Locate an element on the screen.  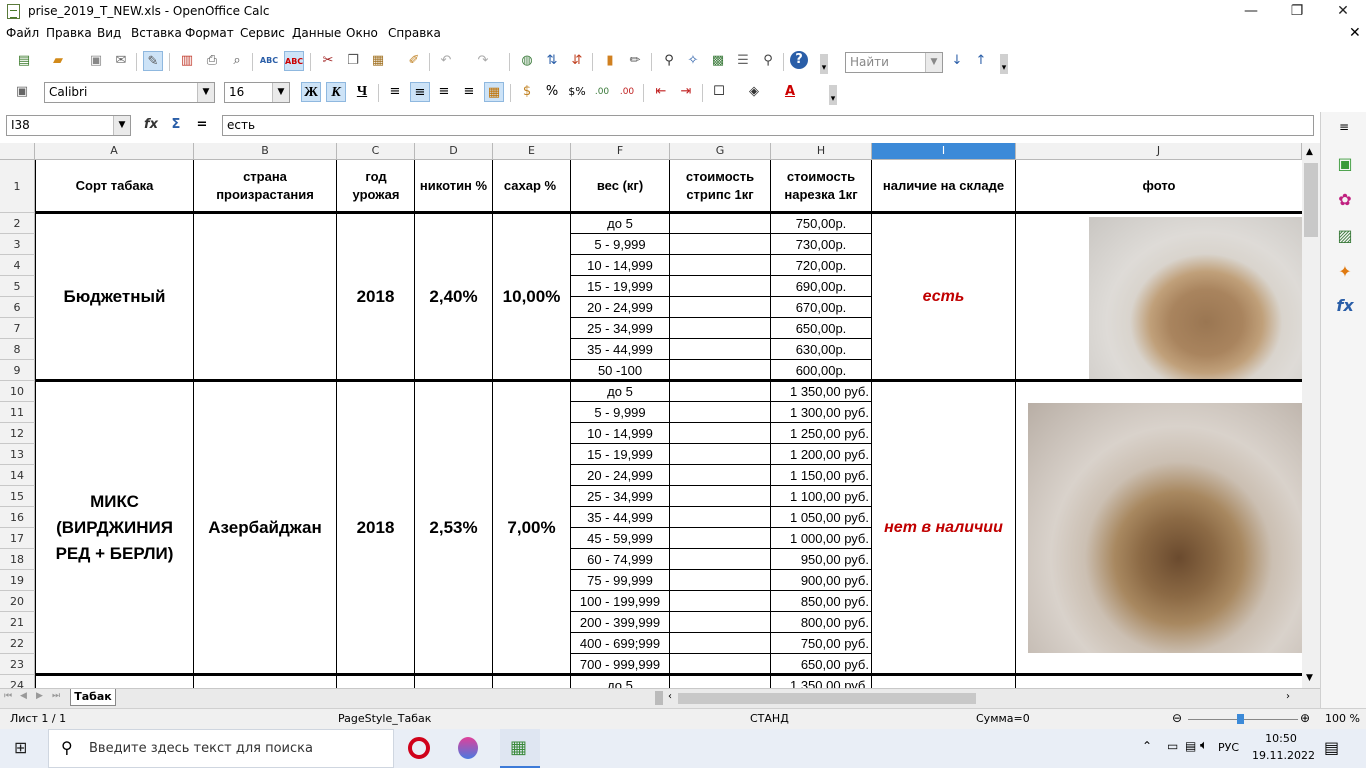
column-header-g: G is located at coordinates (720, 151).